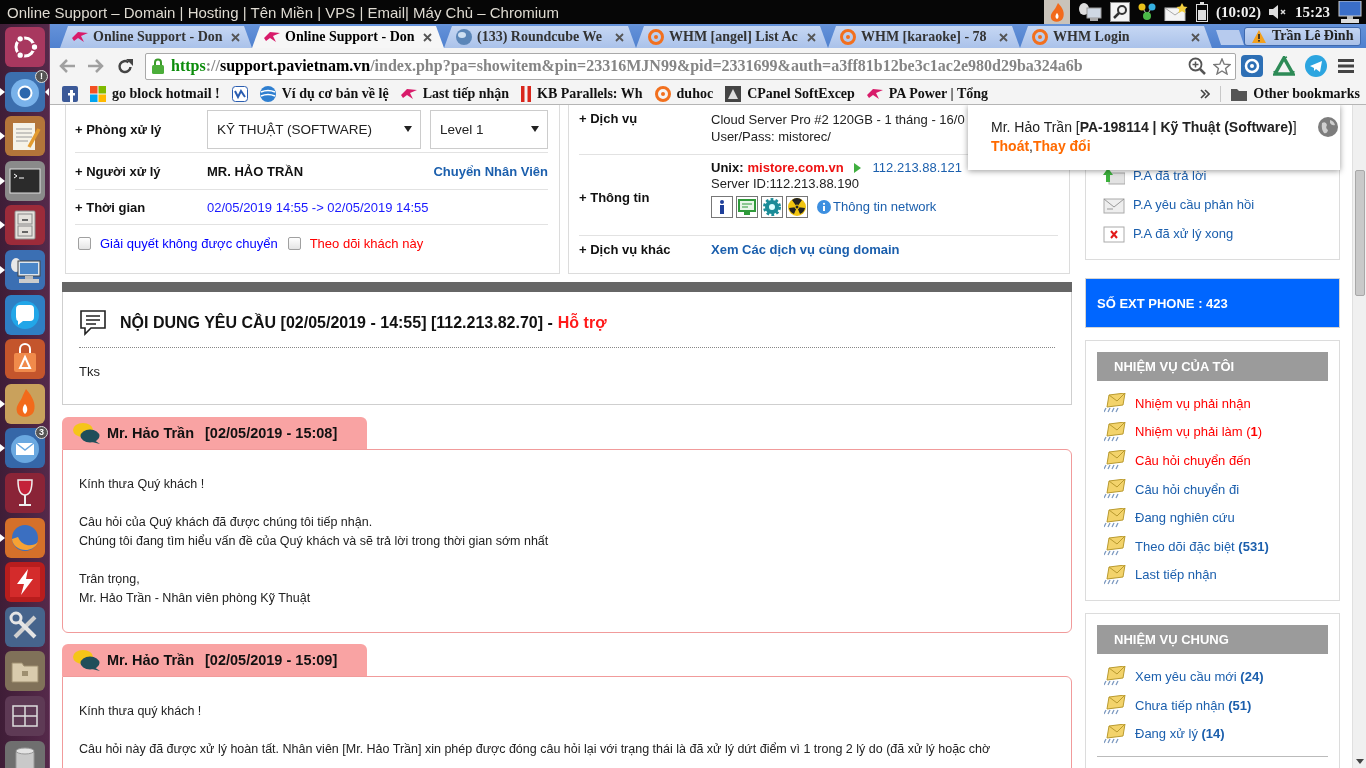 The width and height of the screenshot is (1366, 768). I want to click on browser-tab: (133) Roundcube We, so click(540, 37).